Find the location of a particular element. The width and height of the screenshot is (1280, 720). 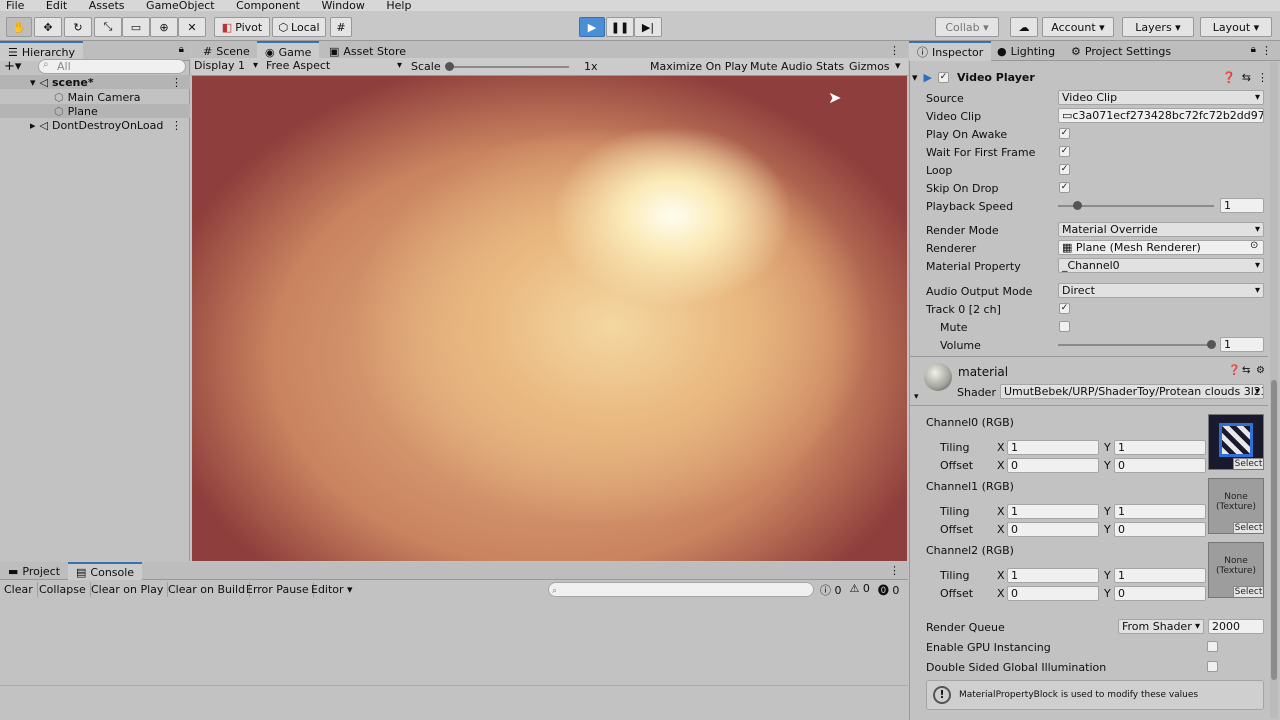

presets-icon: ⇆ is located at coordinates (1246, 77).